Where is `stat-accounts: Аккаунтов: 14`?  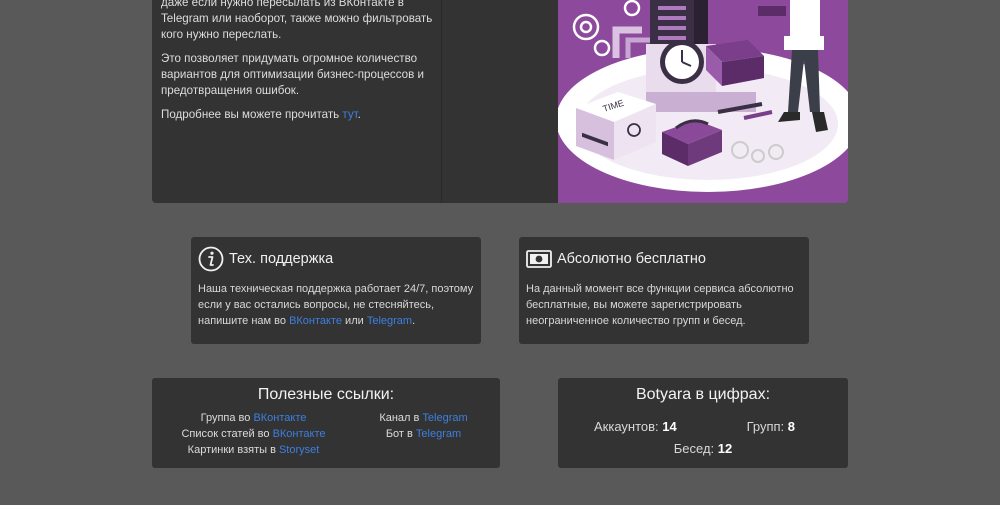 stat-accounts: Аккаунтов: 14 is located at coordinates (635, 426).